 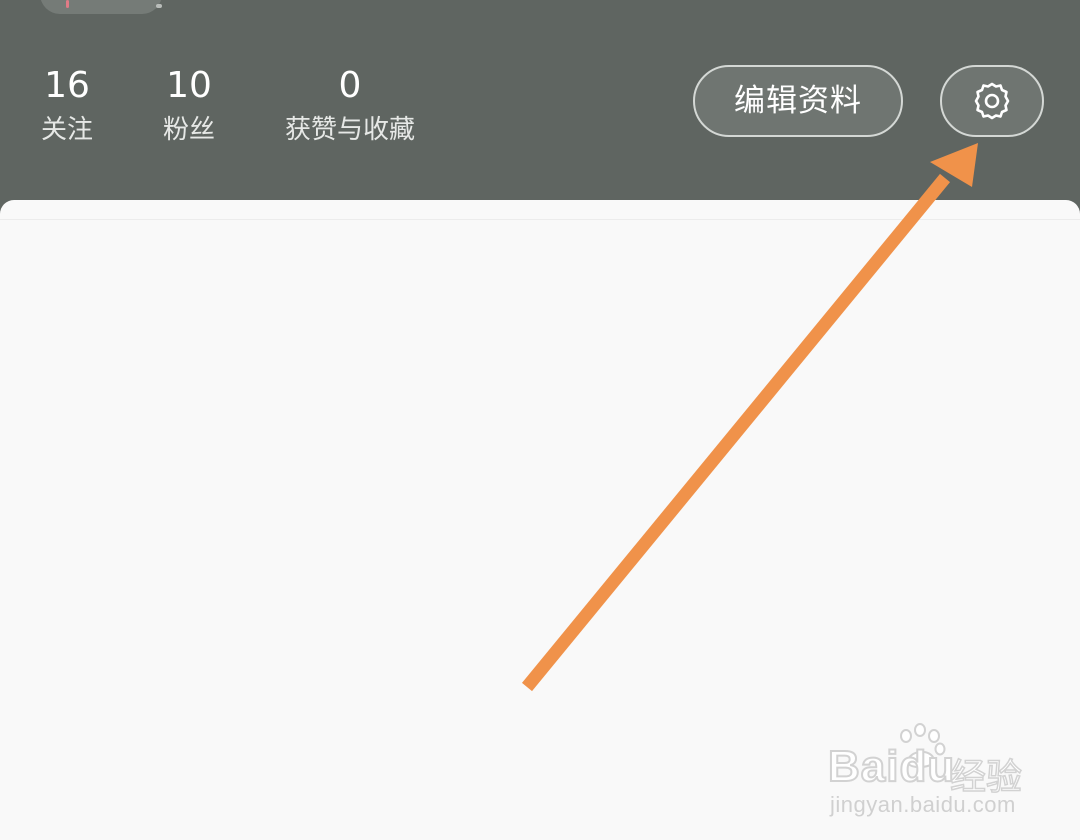 I want to click on following-count: 16, so click(x=67, y=85).